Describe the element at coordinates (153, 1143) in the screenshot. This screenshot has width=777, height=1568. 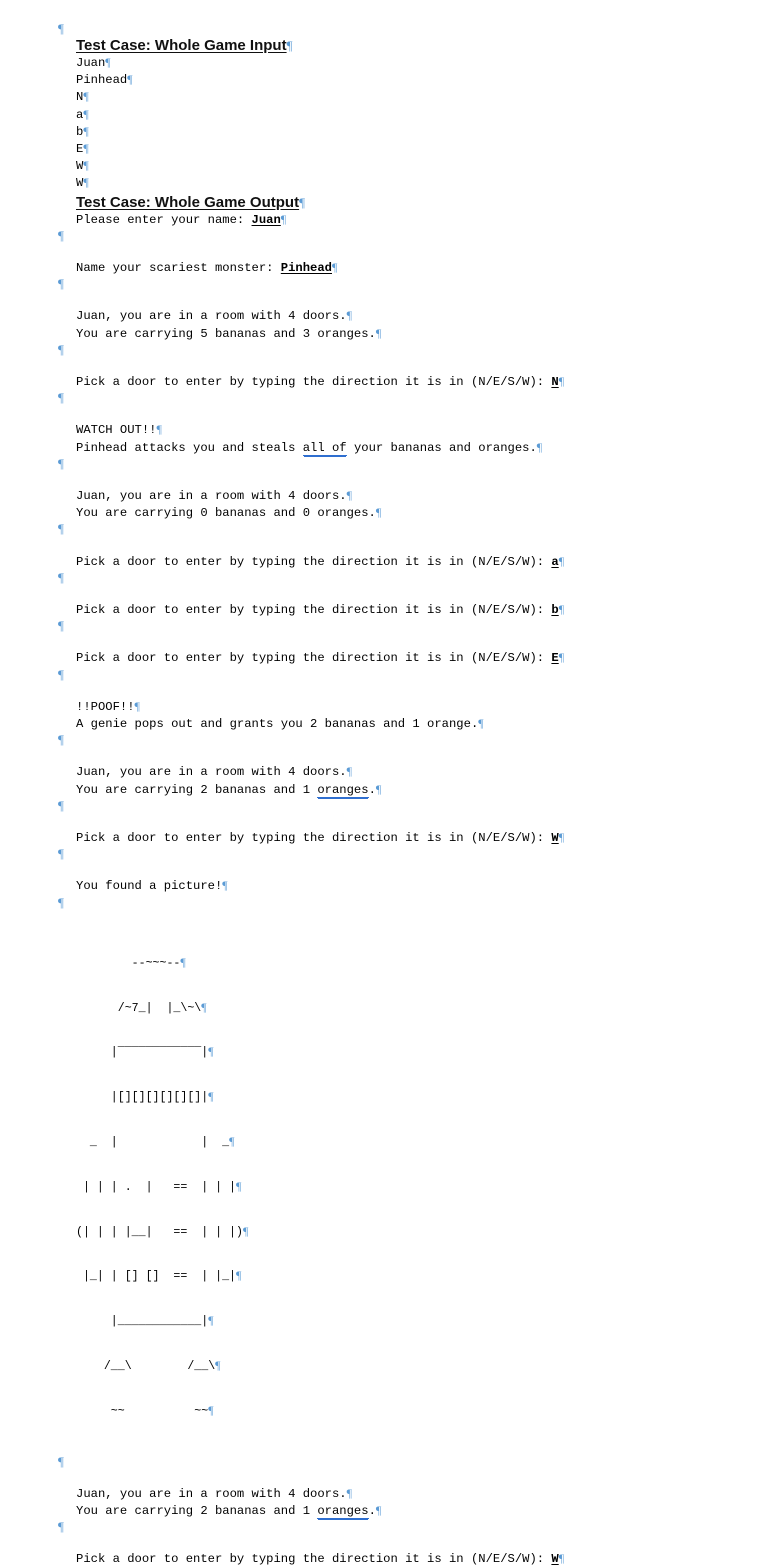
I see `ascii-art-line-text: _ | | _` at that location.